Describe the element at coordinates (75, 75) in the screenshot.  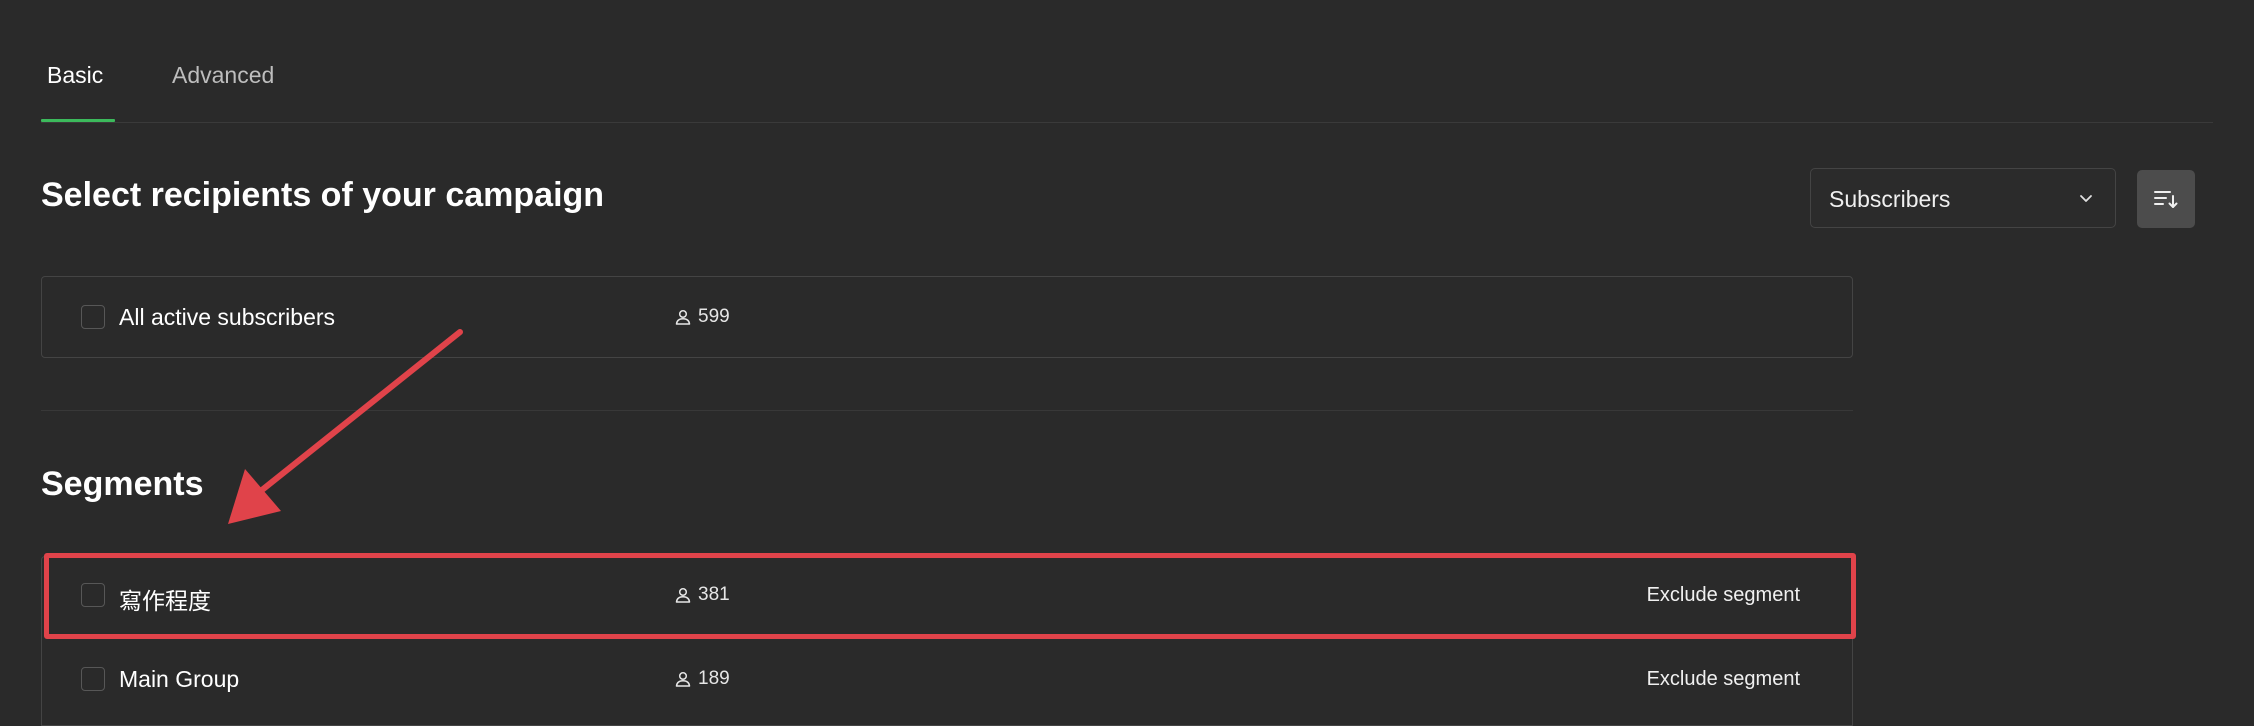
I see `tab-basic: Basic` at that location.